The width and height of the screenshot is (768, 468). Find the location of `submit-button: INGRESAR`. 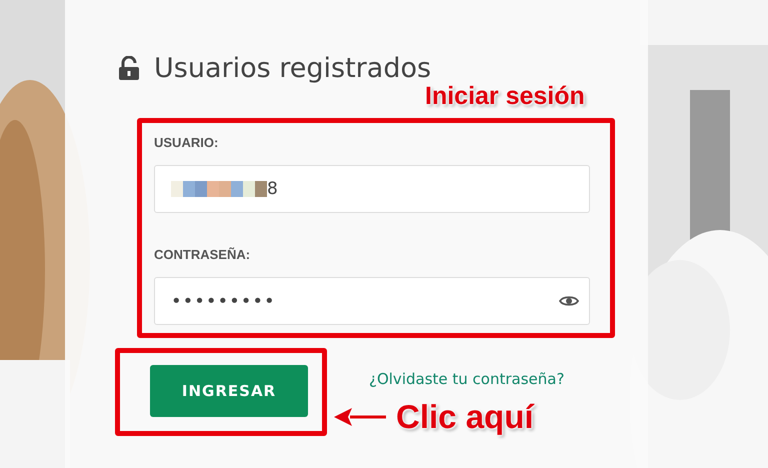

submit-button: INGRESAR is located at coordinates (229, 391).